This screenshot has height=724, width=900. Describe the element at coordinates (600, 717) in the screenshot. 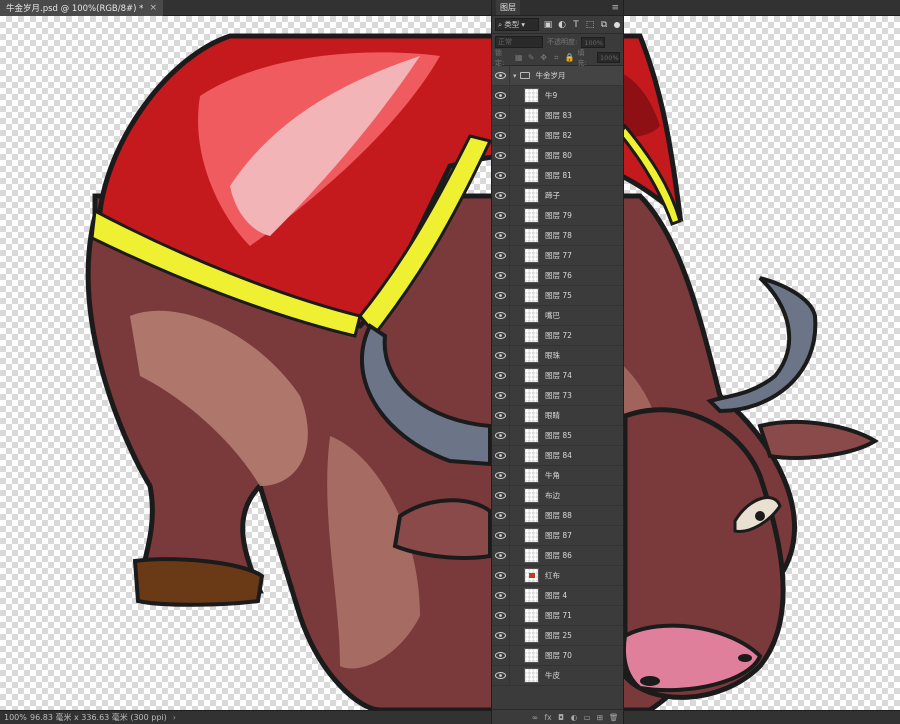

I see `new-layer-icon: ⊞` at that location.